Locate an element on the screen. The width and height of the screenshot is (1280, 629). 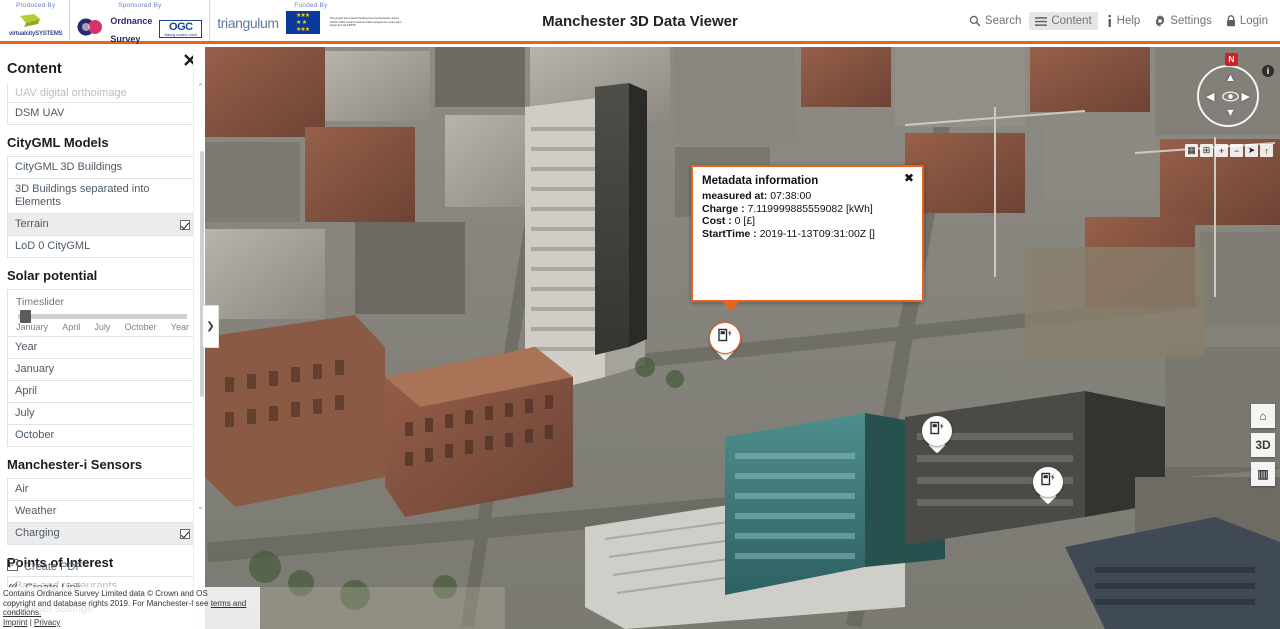
grid-icon: ⊞ is located at coordinates (1206, 150).